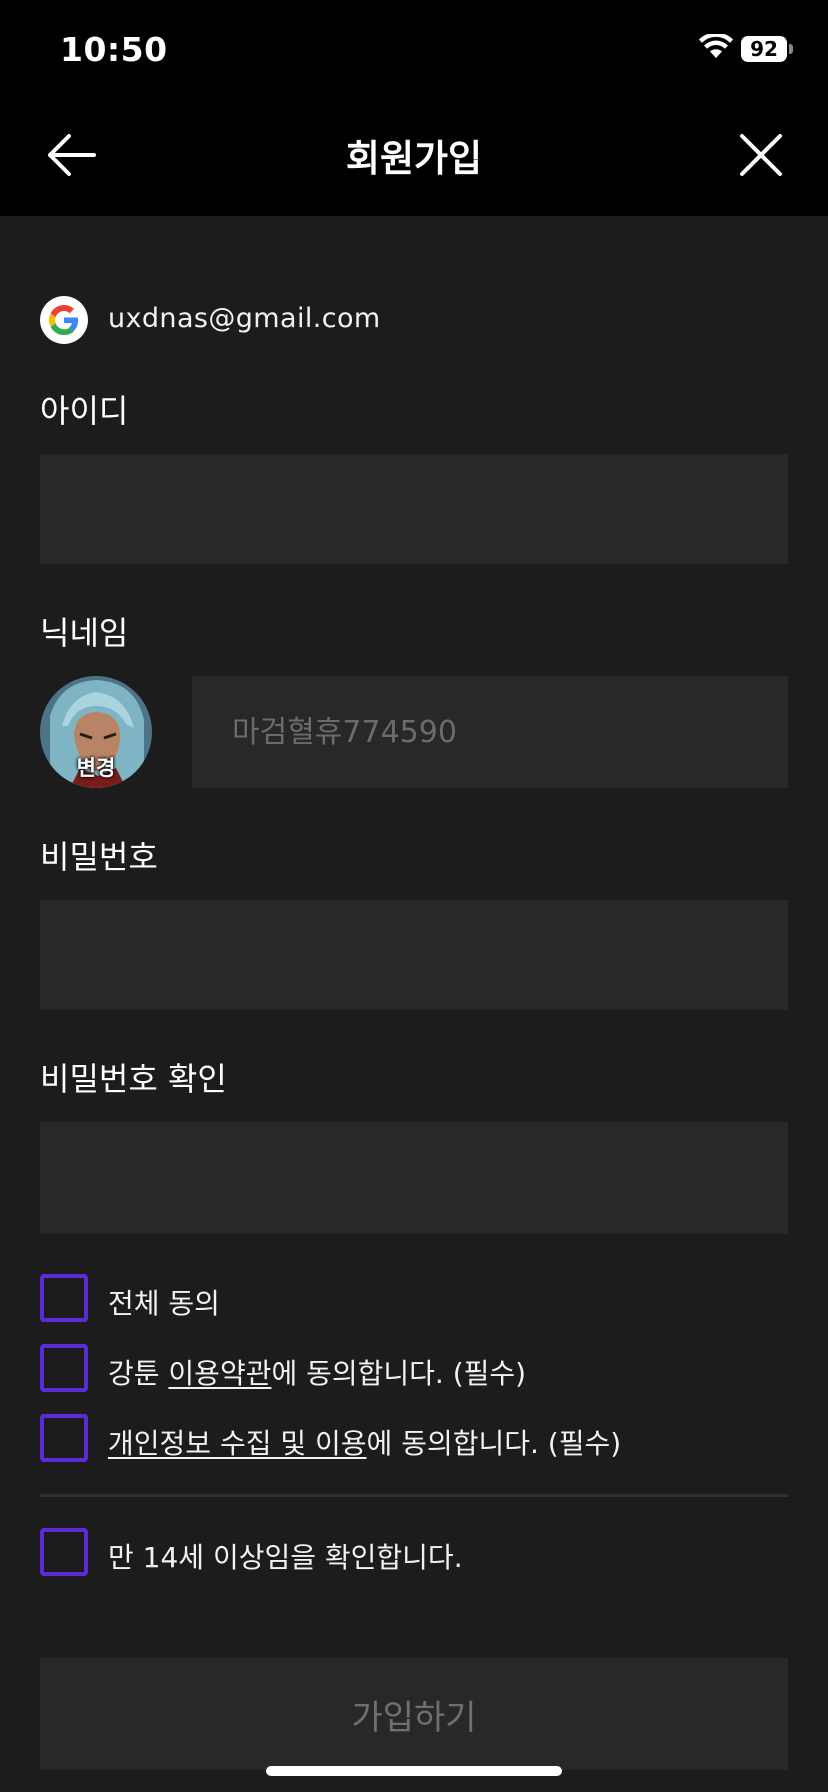 Image resolution: width=828 pixels, height=1792 pixels. What do you see at coordinates (285, 1557) in the screenshot?
I see `agree-age-label: 만 14세 이상임을 확인합니다.` at bounding box center [285, 1557].